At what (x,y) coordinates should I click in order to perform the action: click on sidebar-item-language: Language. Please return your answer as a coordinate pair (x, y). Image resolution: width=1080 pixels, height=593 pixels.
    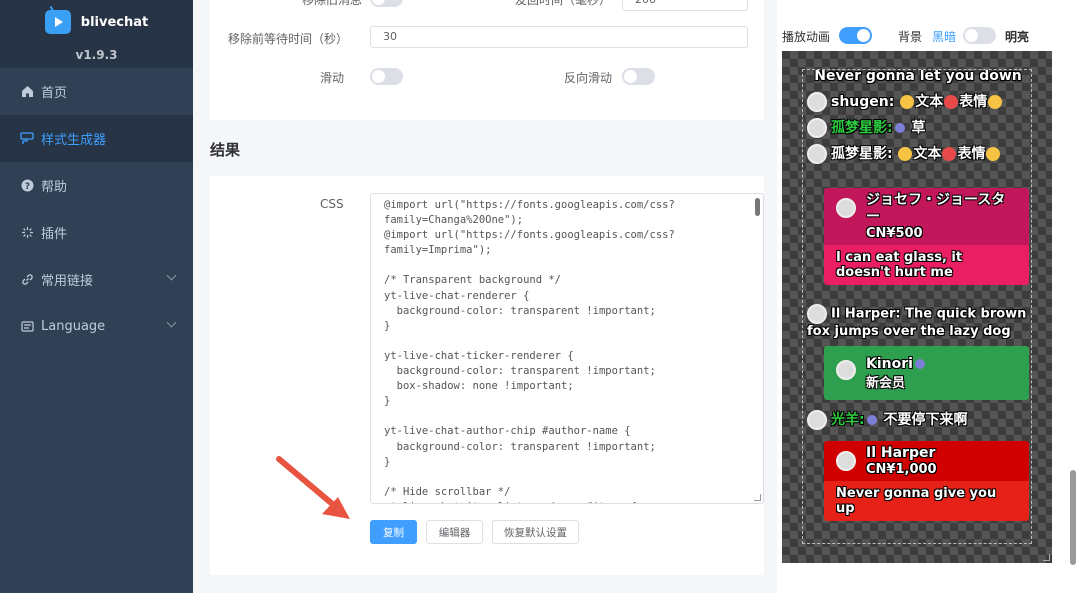
    Looking at the image, I should click on (96, 326).